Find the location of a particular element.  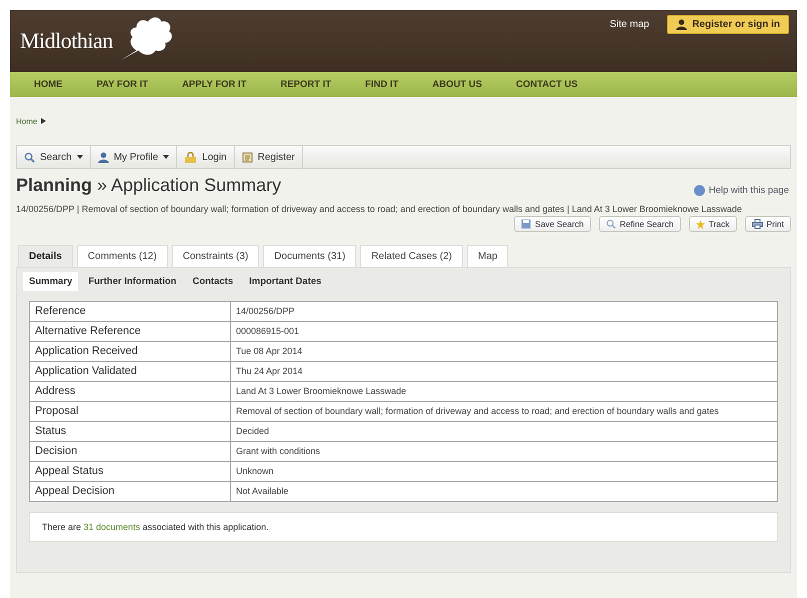

table-cell: Appeal Status is located at coordinates (130, 472).